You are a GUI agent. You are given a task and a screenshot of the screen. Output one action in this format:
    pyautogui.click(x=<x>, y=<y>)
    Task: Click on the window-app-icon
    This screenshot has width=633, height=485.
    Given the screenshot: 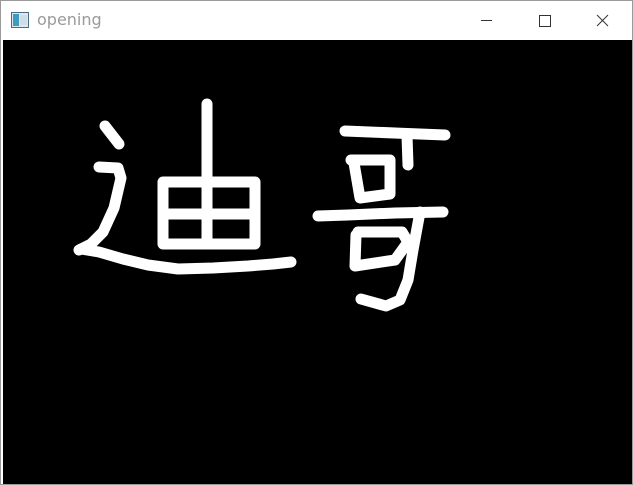 What is the action you would take?
    pyautogui.click(x=20, y=20)
    